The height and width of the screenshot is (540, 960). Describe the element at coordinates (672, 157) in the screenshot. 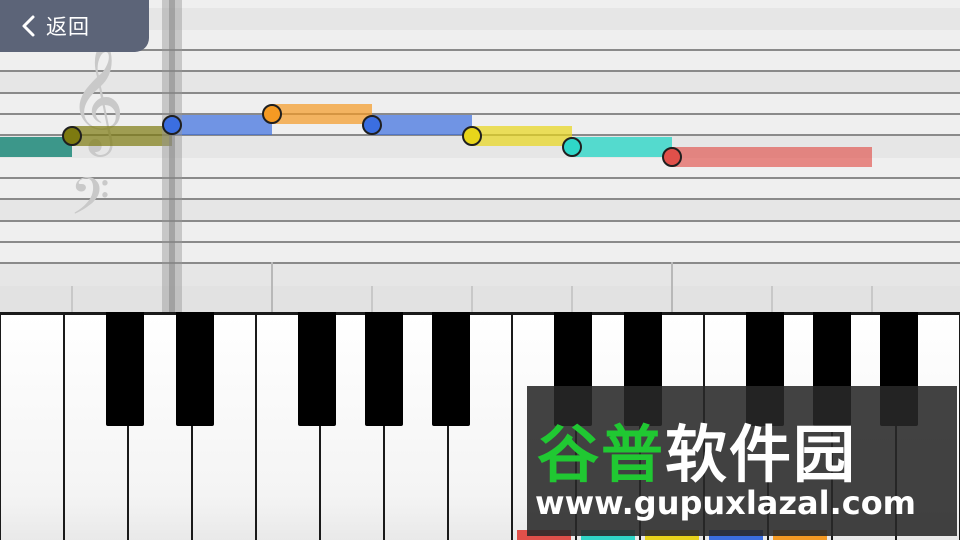

I see `note-head-red` at that location.